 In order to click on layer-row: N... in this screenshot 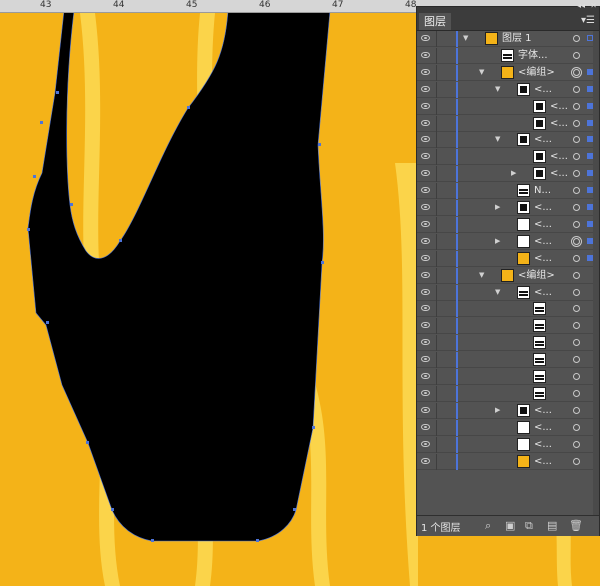, I will do `click(508, 191)`.